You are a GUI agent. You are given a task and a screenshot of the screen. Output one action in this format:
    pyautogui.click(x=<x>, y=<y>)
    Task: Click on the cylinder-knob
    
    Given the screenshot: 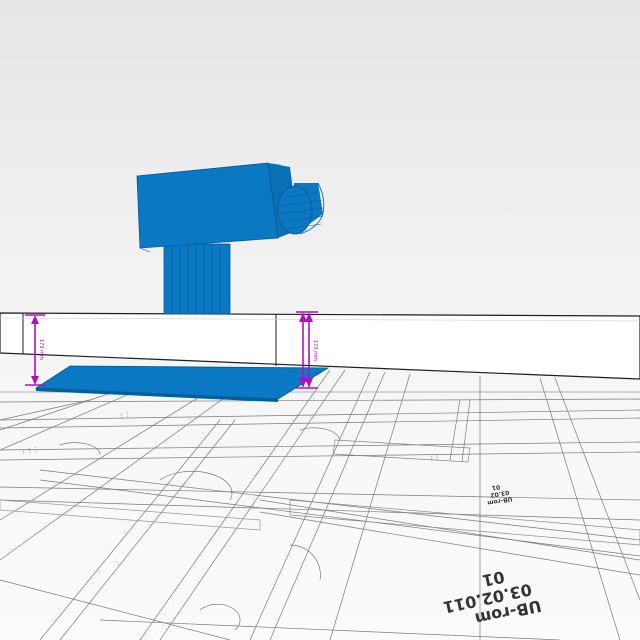 What is the action you would take?
    pyautogui.click(x=301, y=208)
    